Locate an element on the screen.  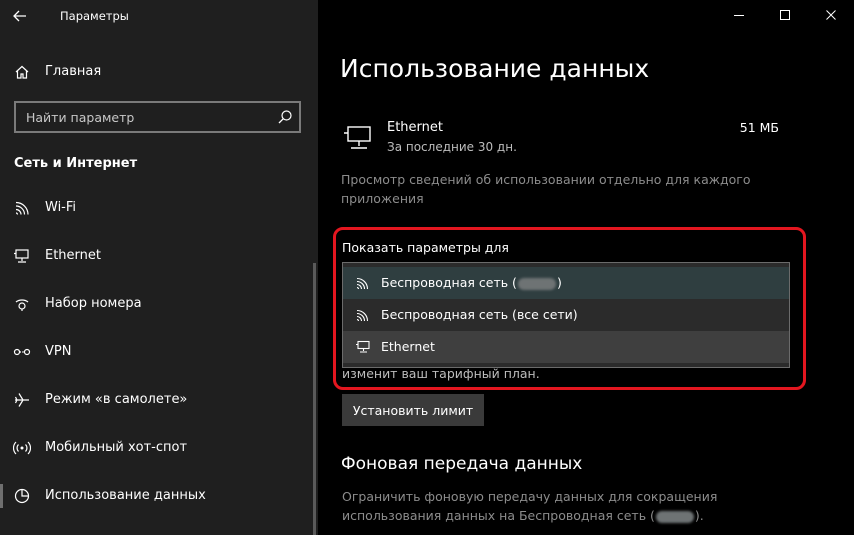
network-name: Ethernet is located at coordinates (415, 127).